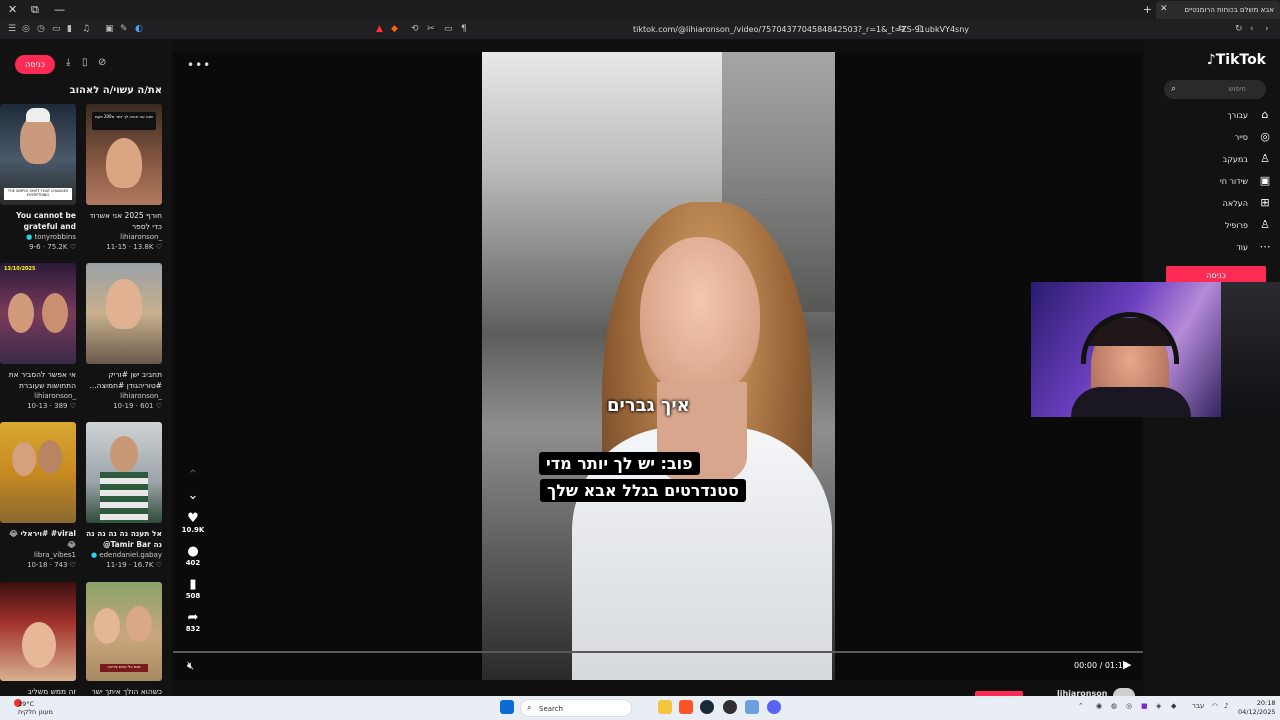 This screenshot has height=720, width=1280. I want to click on translate-icon: ⇆, so click(902, 29).